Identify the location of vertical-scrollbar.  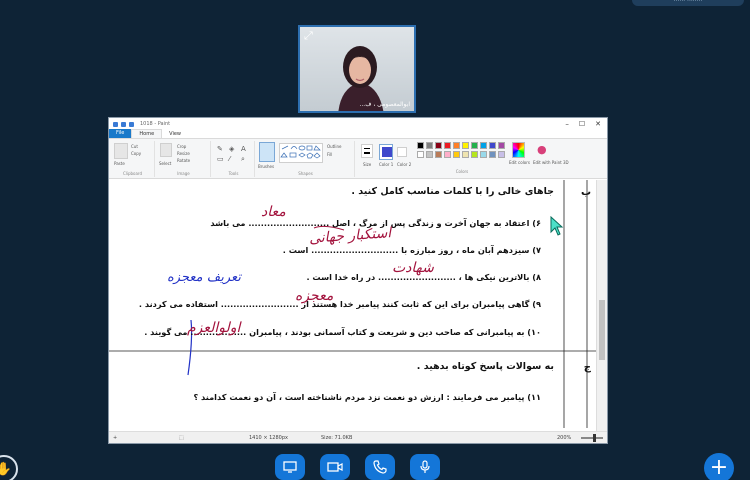
(601, 306).